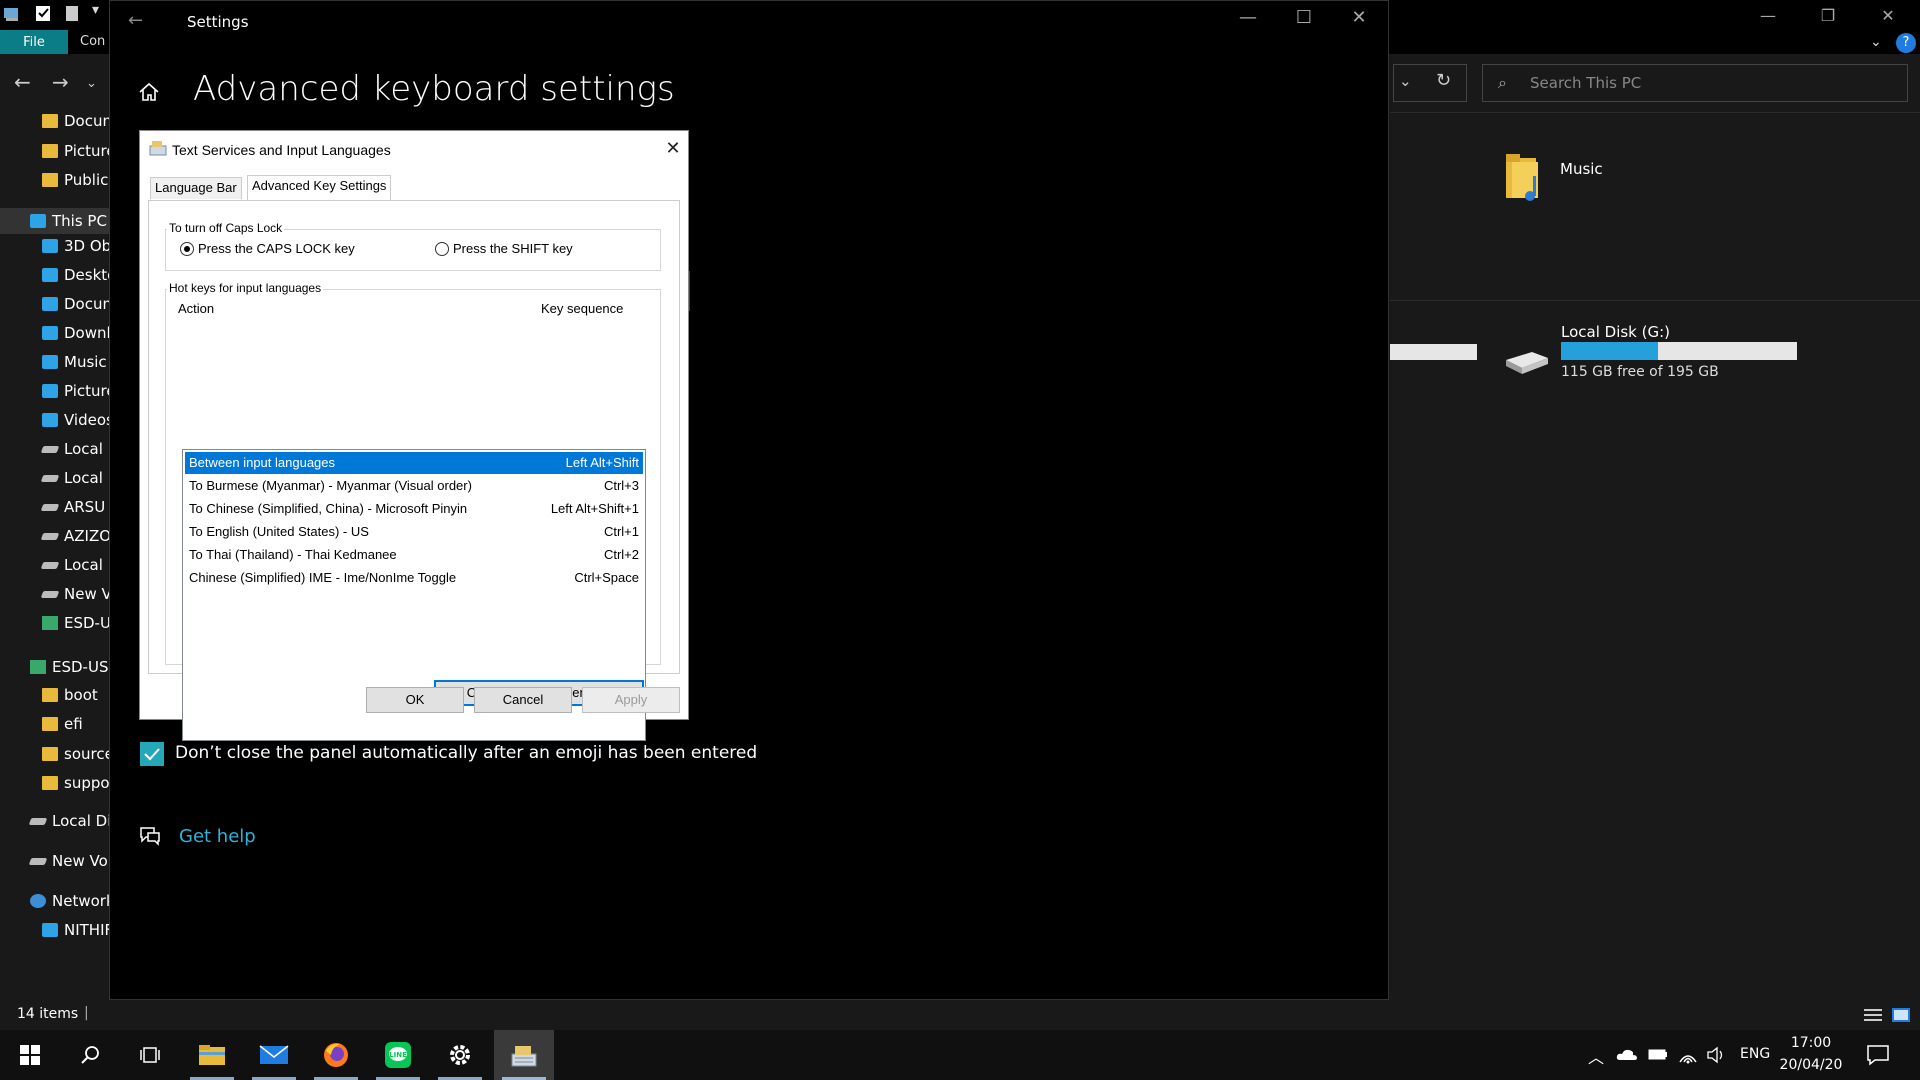  What do you see at coordinates (55, 623) in the screenshot?
I see `sidebar-item: ESD-U` at bounding box center [55, 623].